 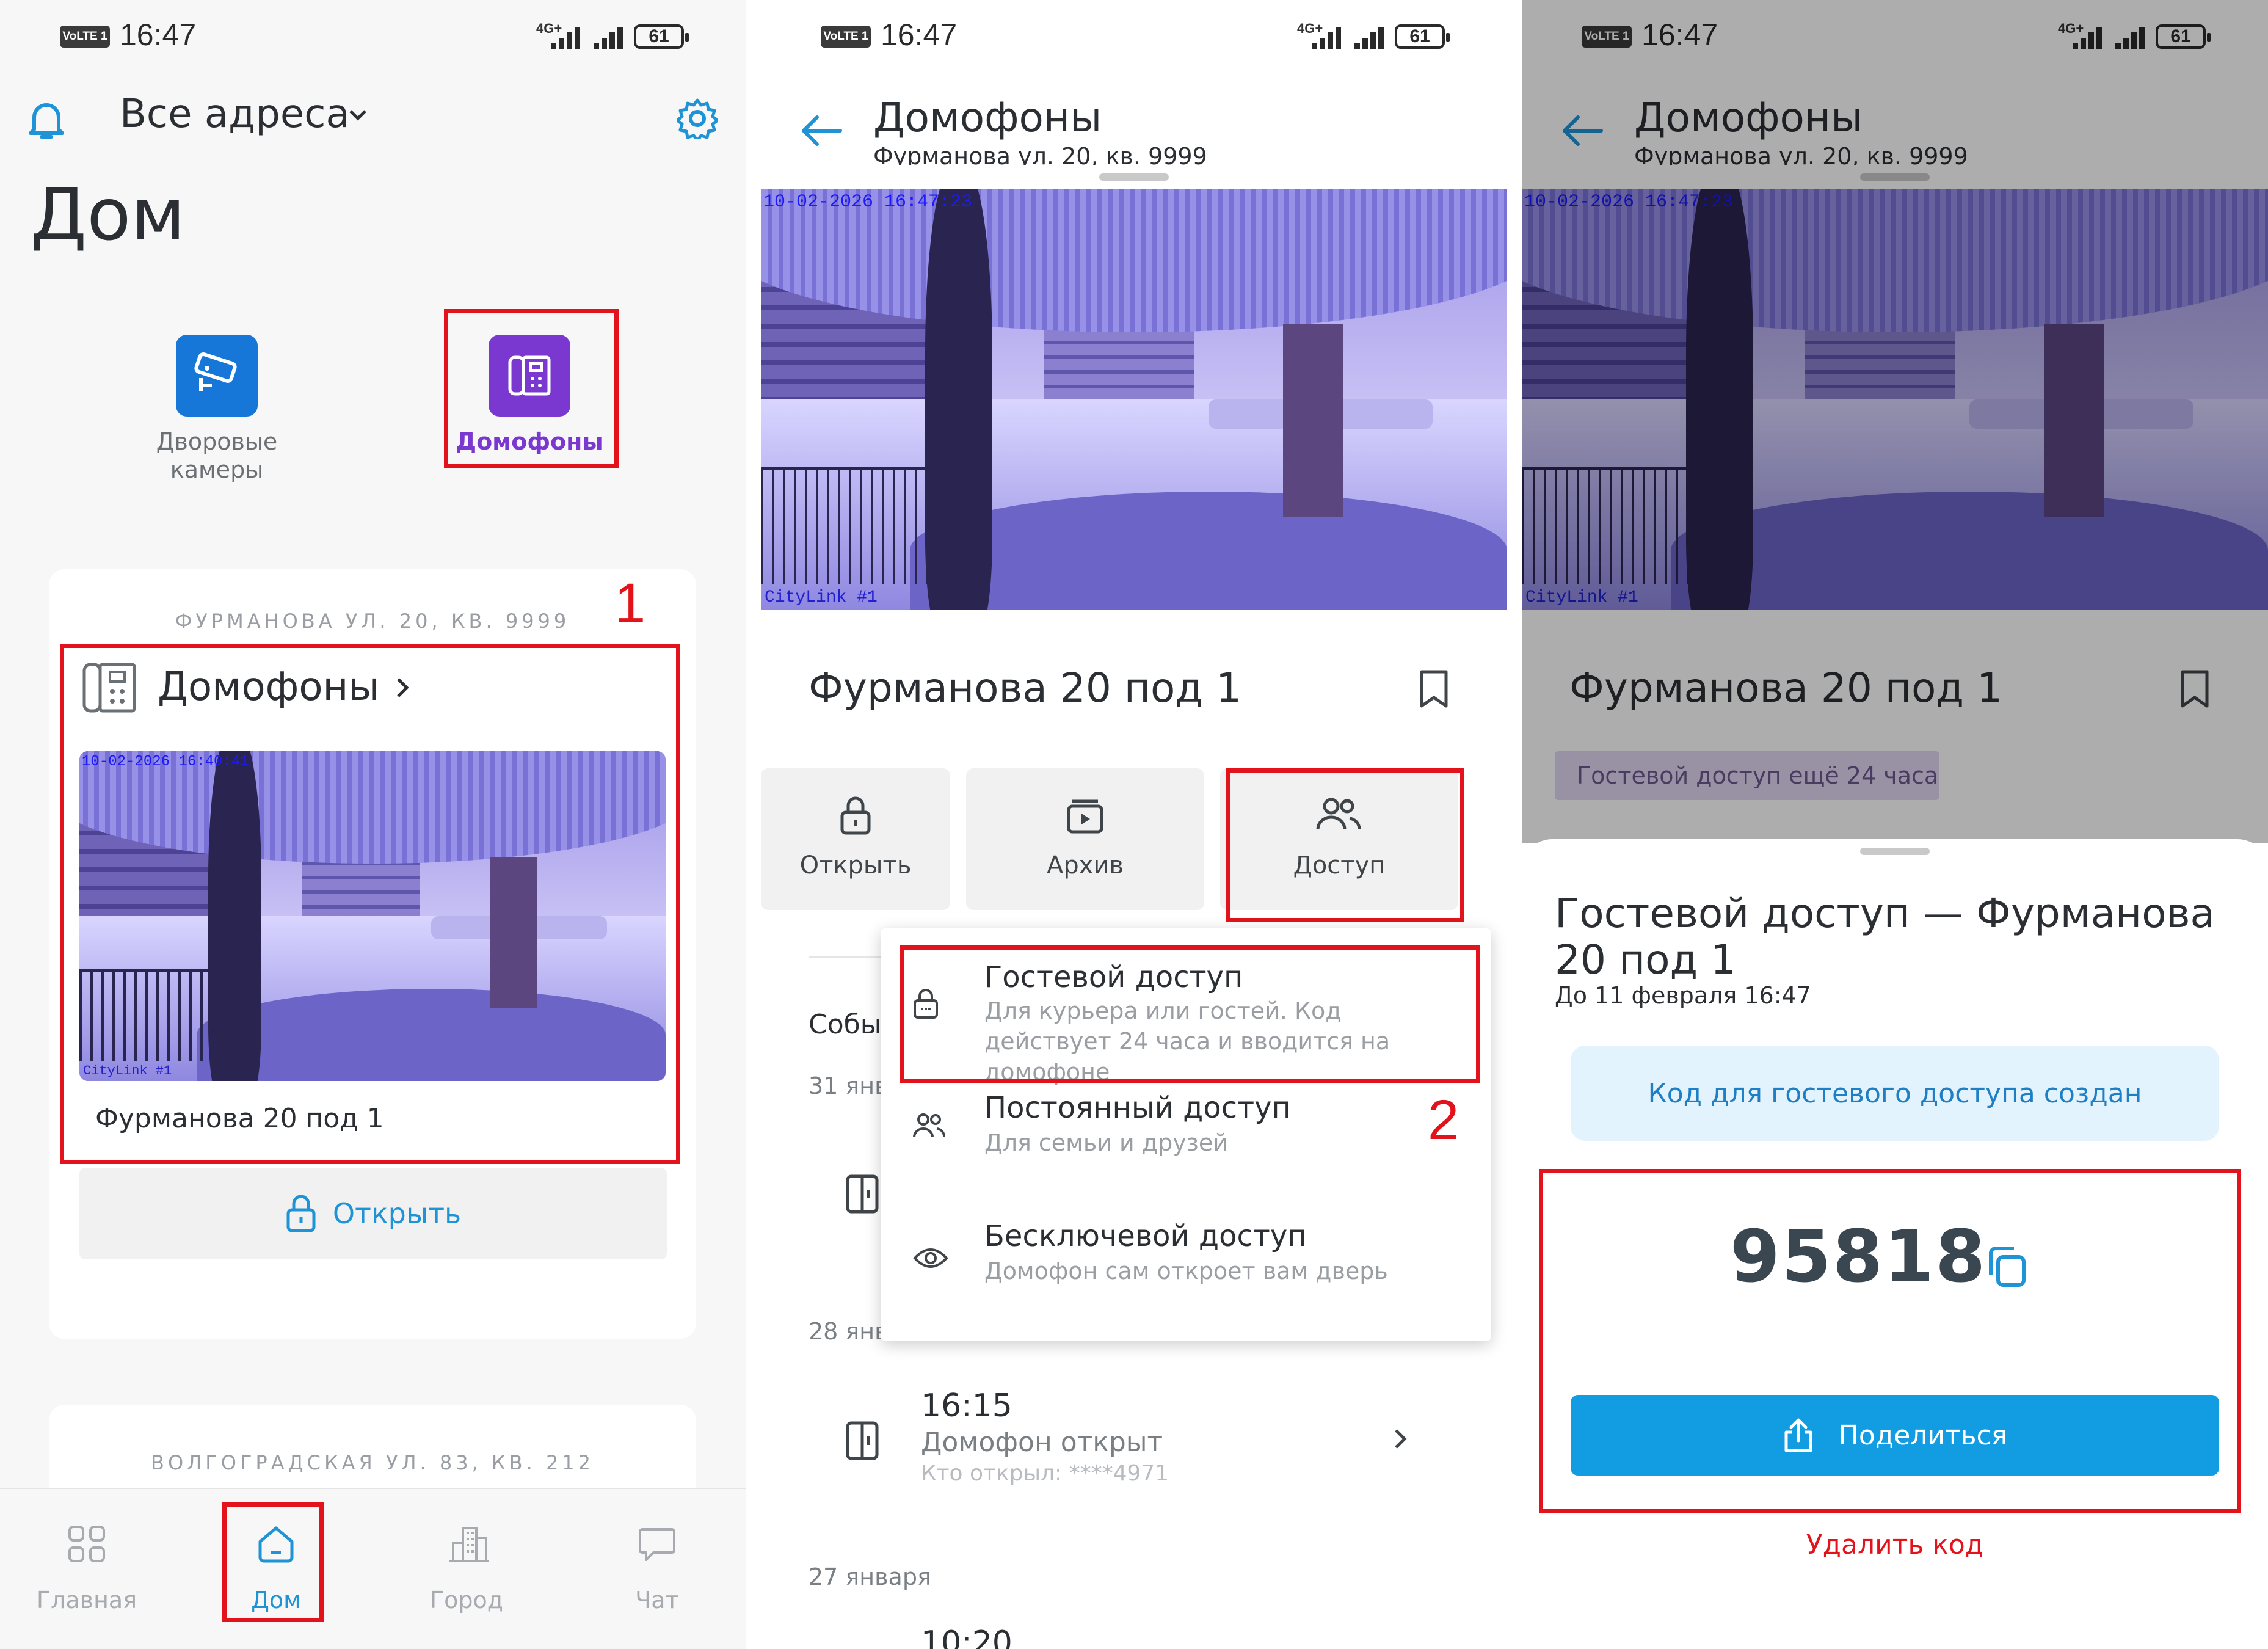 What do you see at coordinates (397, 1213) in the screenshot?
I see `open-button-label: Открыть` at bounding box center [397, 1213].